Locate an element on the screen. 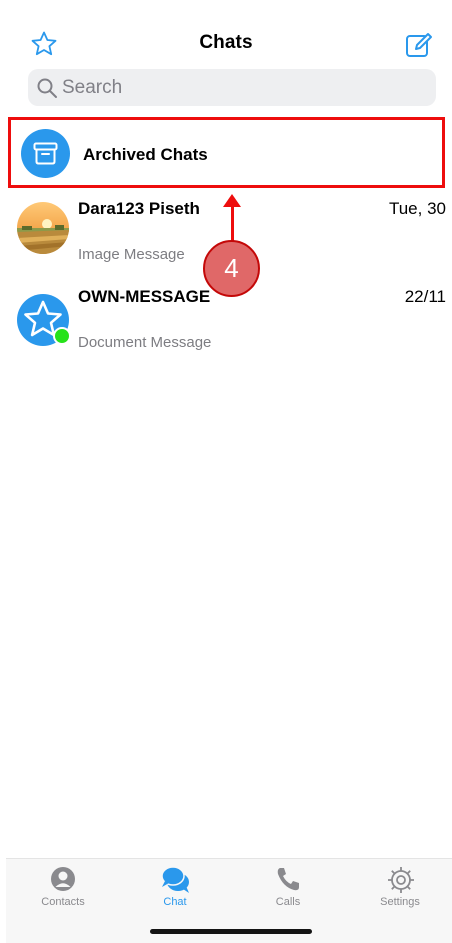 The height and width of the screenshot is (943, 452). gear-icon is located at coordinates (400, 879).